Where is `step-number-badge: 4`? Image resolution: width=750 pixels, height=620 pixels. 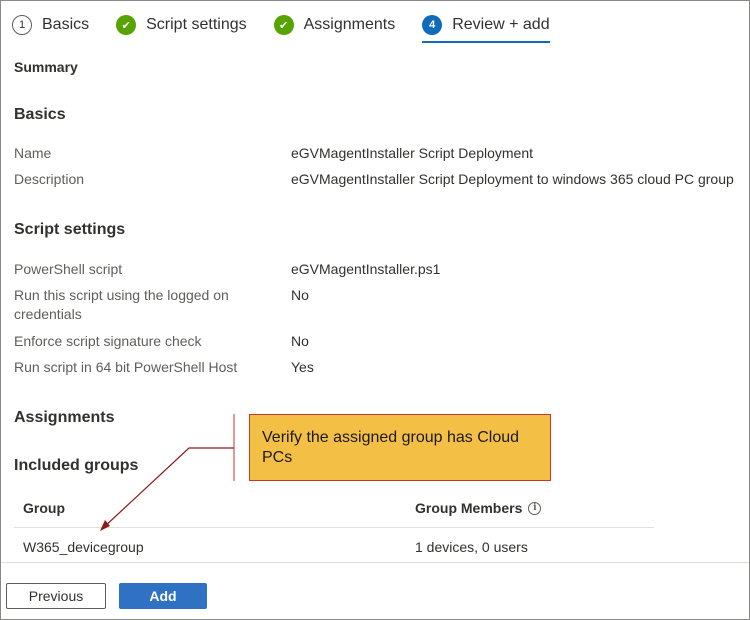
step-number-badge: 4 is located at coordinates (432, 25).